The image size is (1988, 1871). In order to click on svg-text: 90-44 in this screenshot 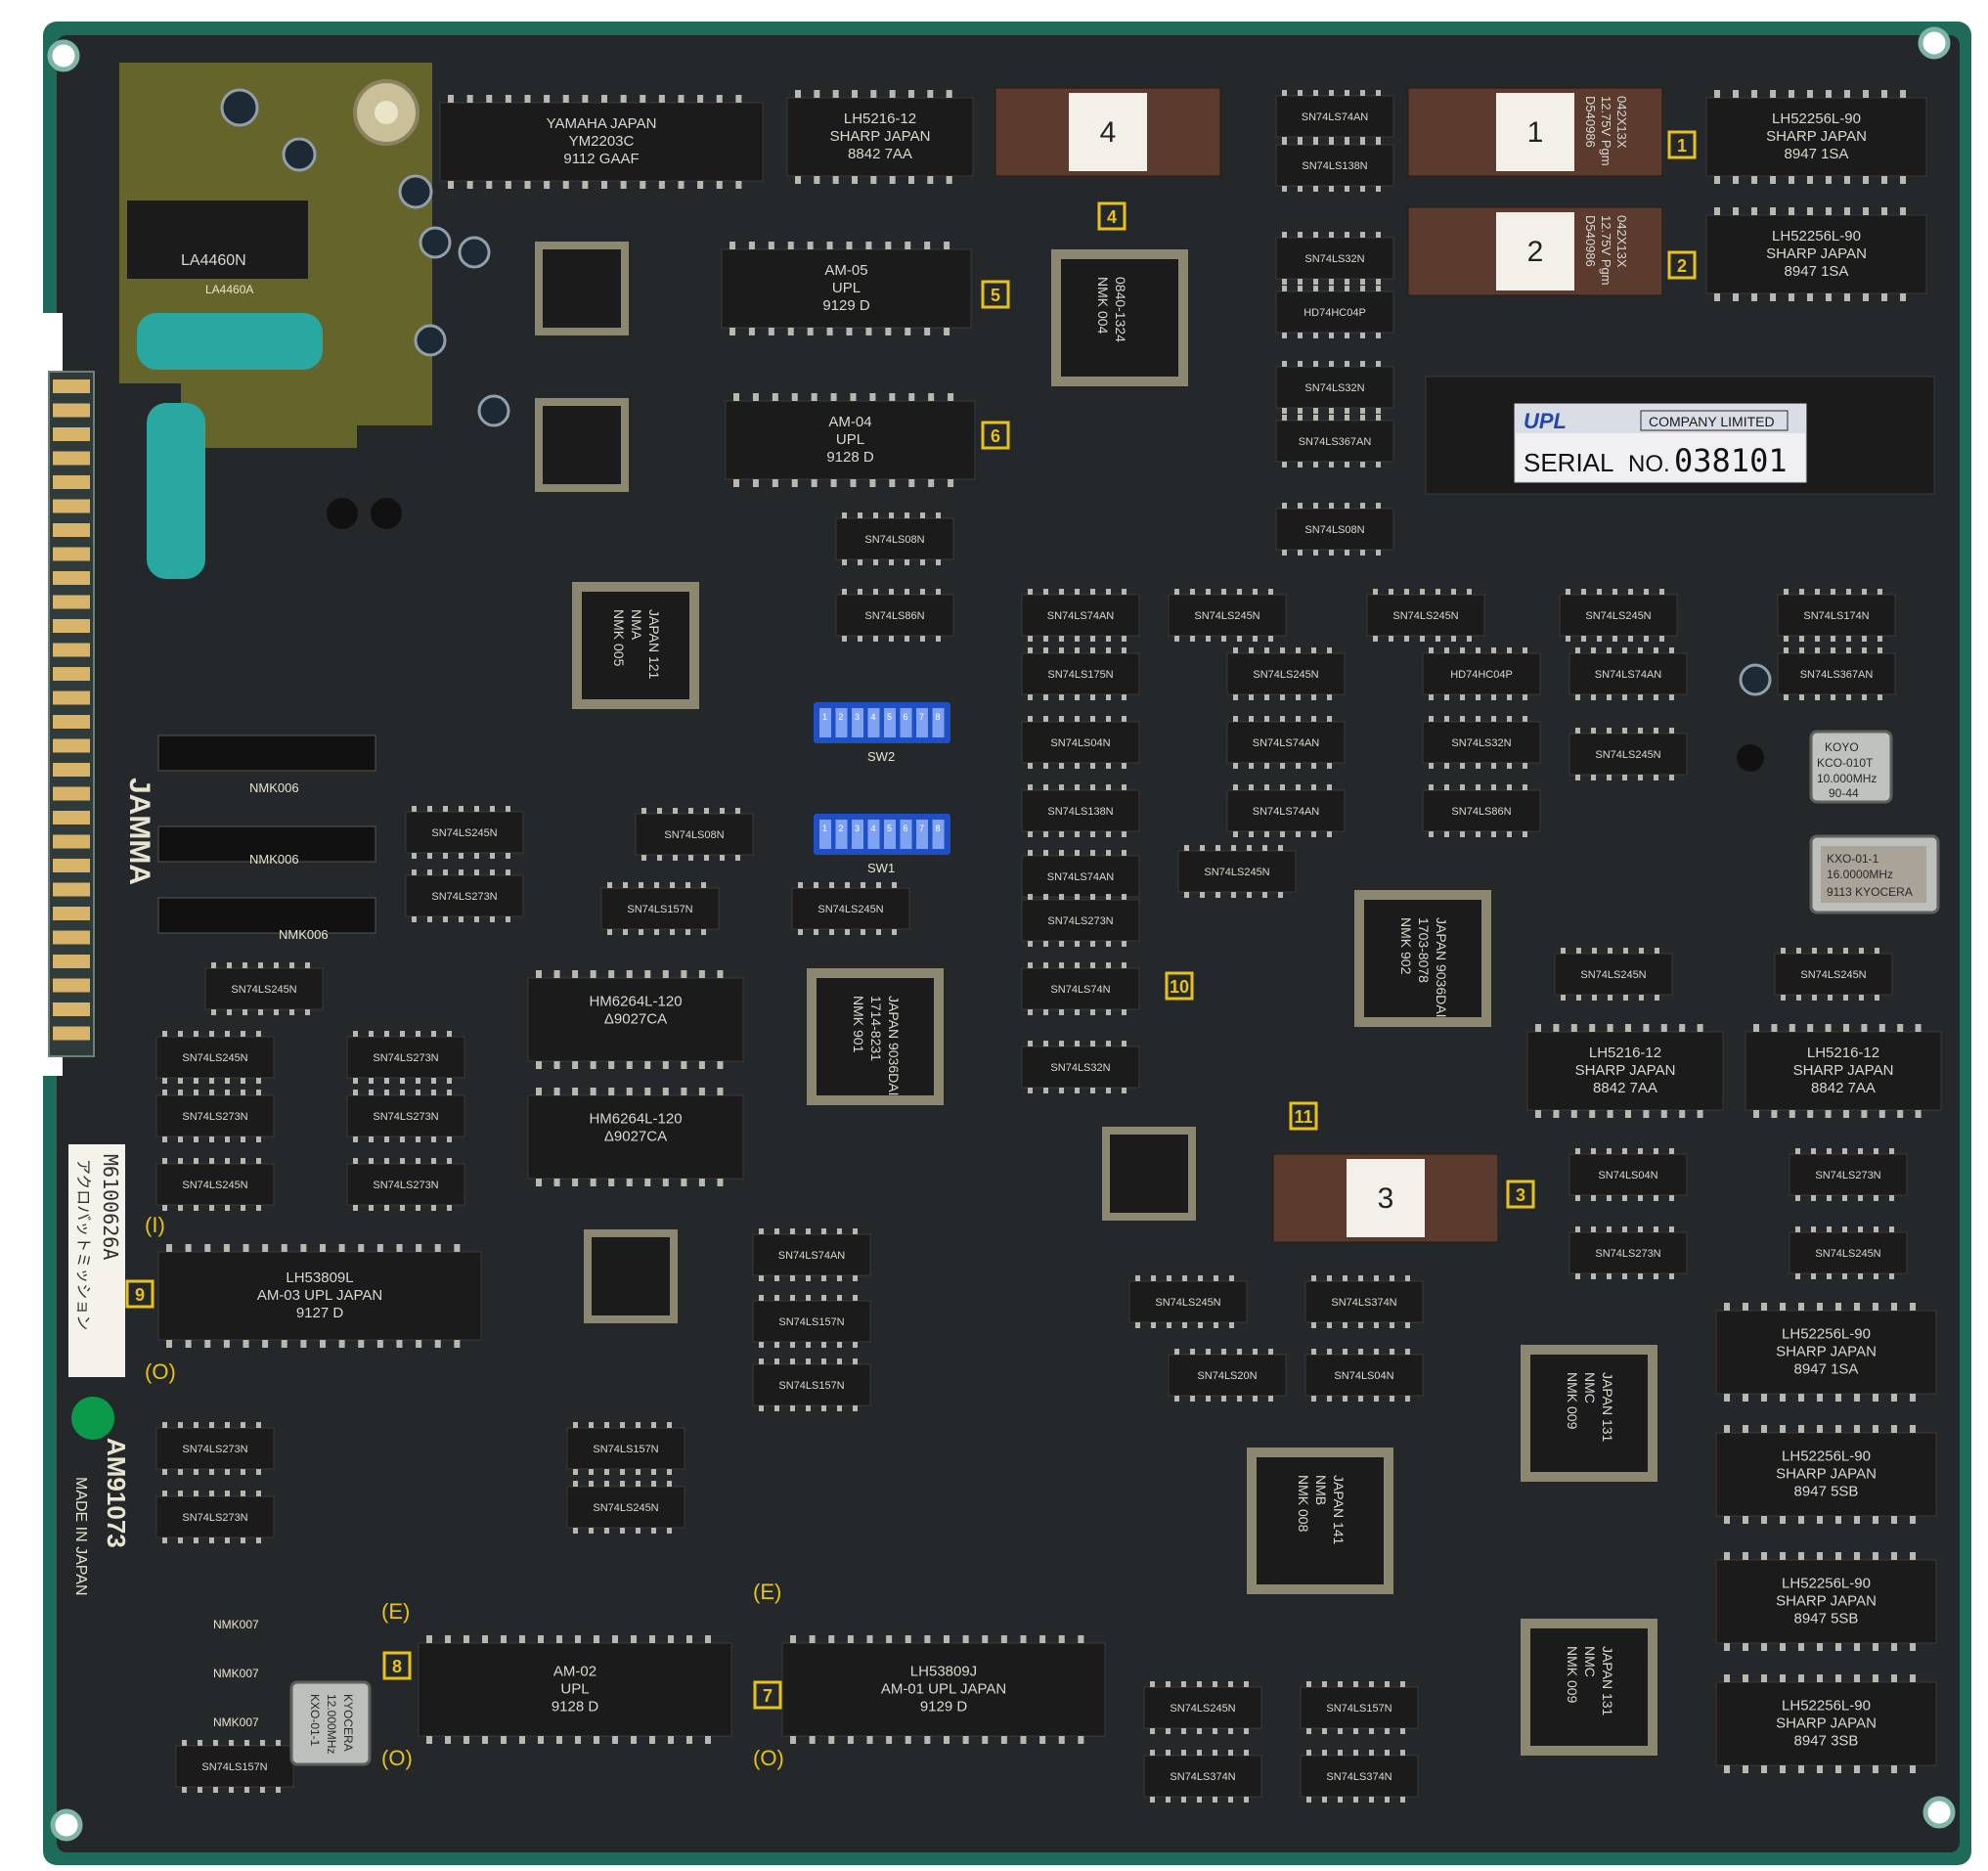, I will do `click(1844, 793)`.